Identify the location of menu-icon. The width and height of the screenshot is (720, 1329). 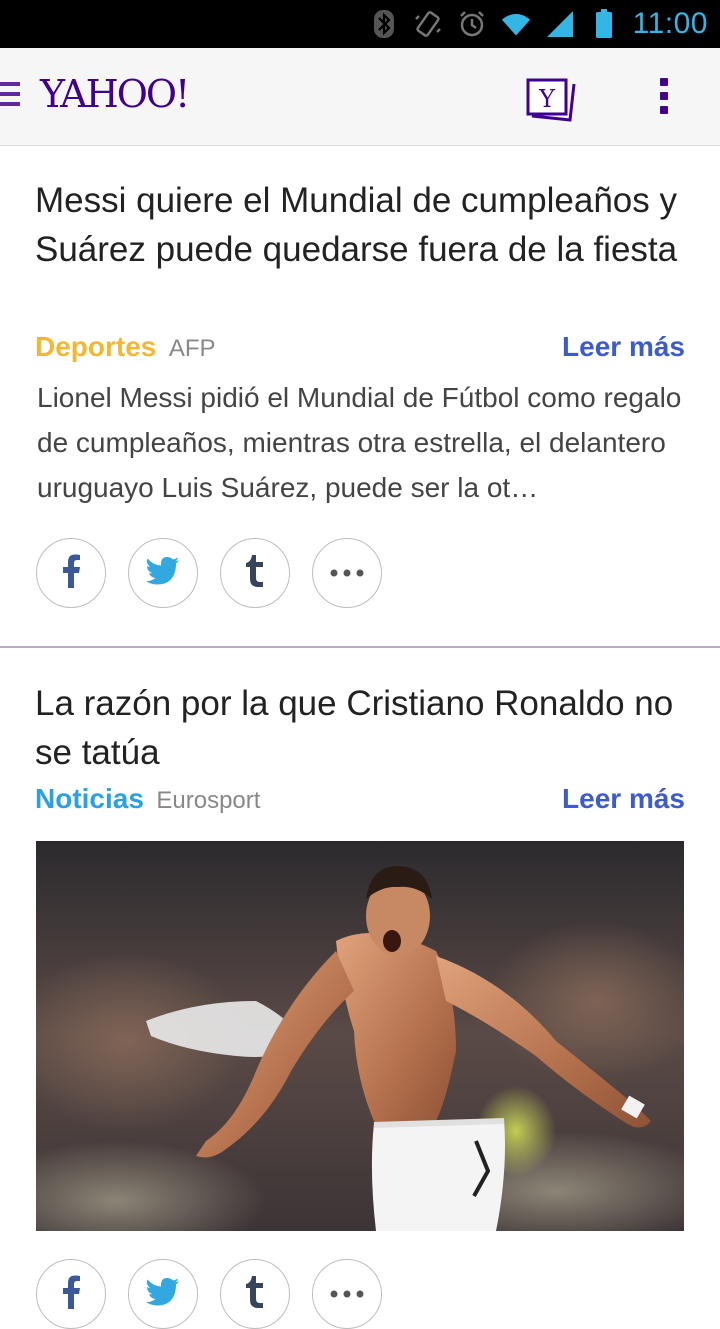
(11, 97).